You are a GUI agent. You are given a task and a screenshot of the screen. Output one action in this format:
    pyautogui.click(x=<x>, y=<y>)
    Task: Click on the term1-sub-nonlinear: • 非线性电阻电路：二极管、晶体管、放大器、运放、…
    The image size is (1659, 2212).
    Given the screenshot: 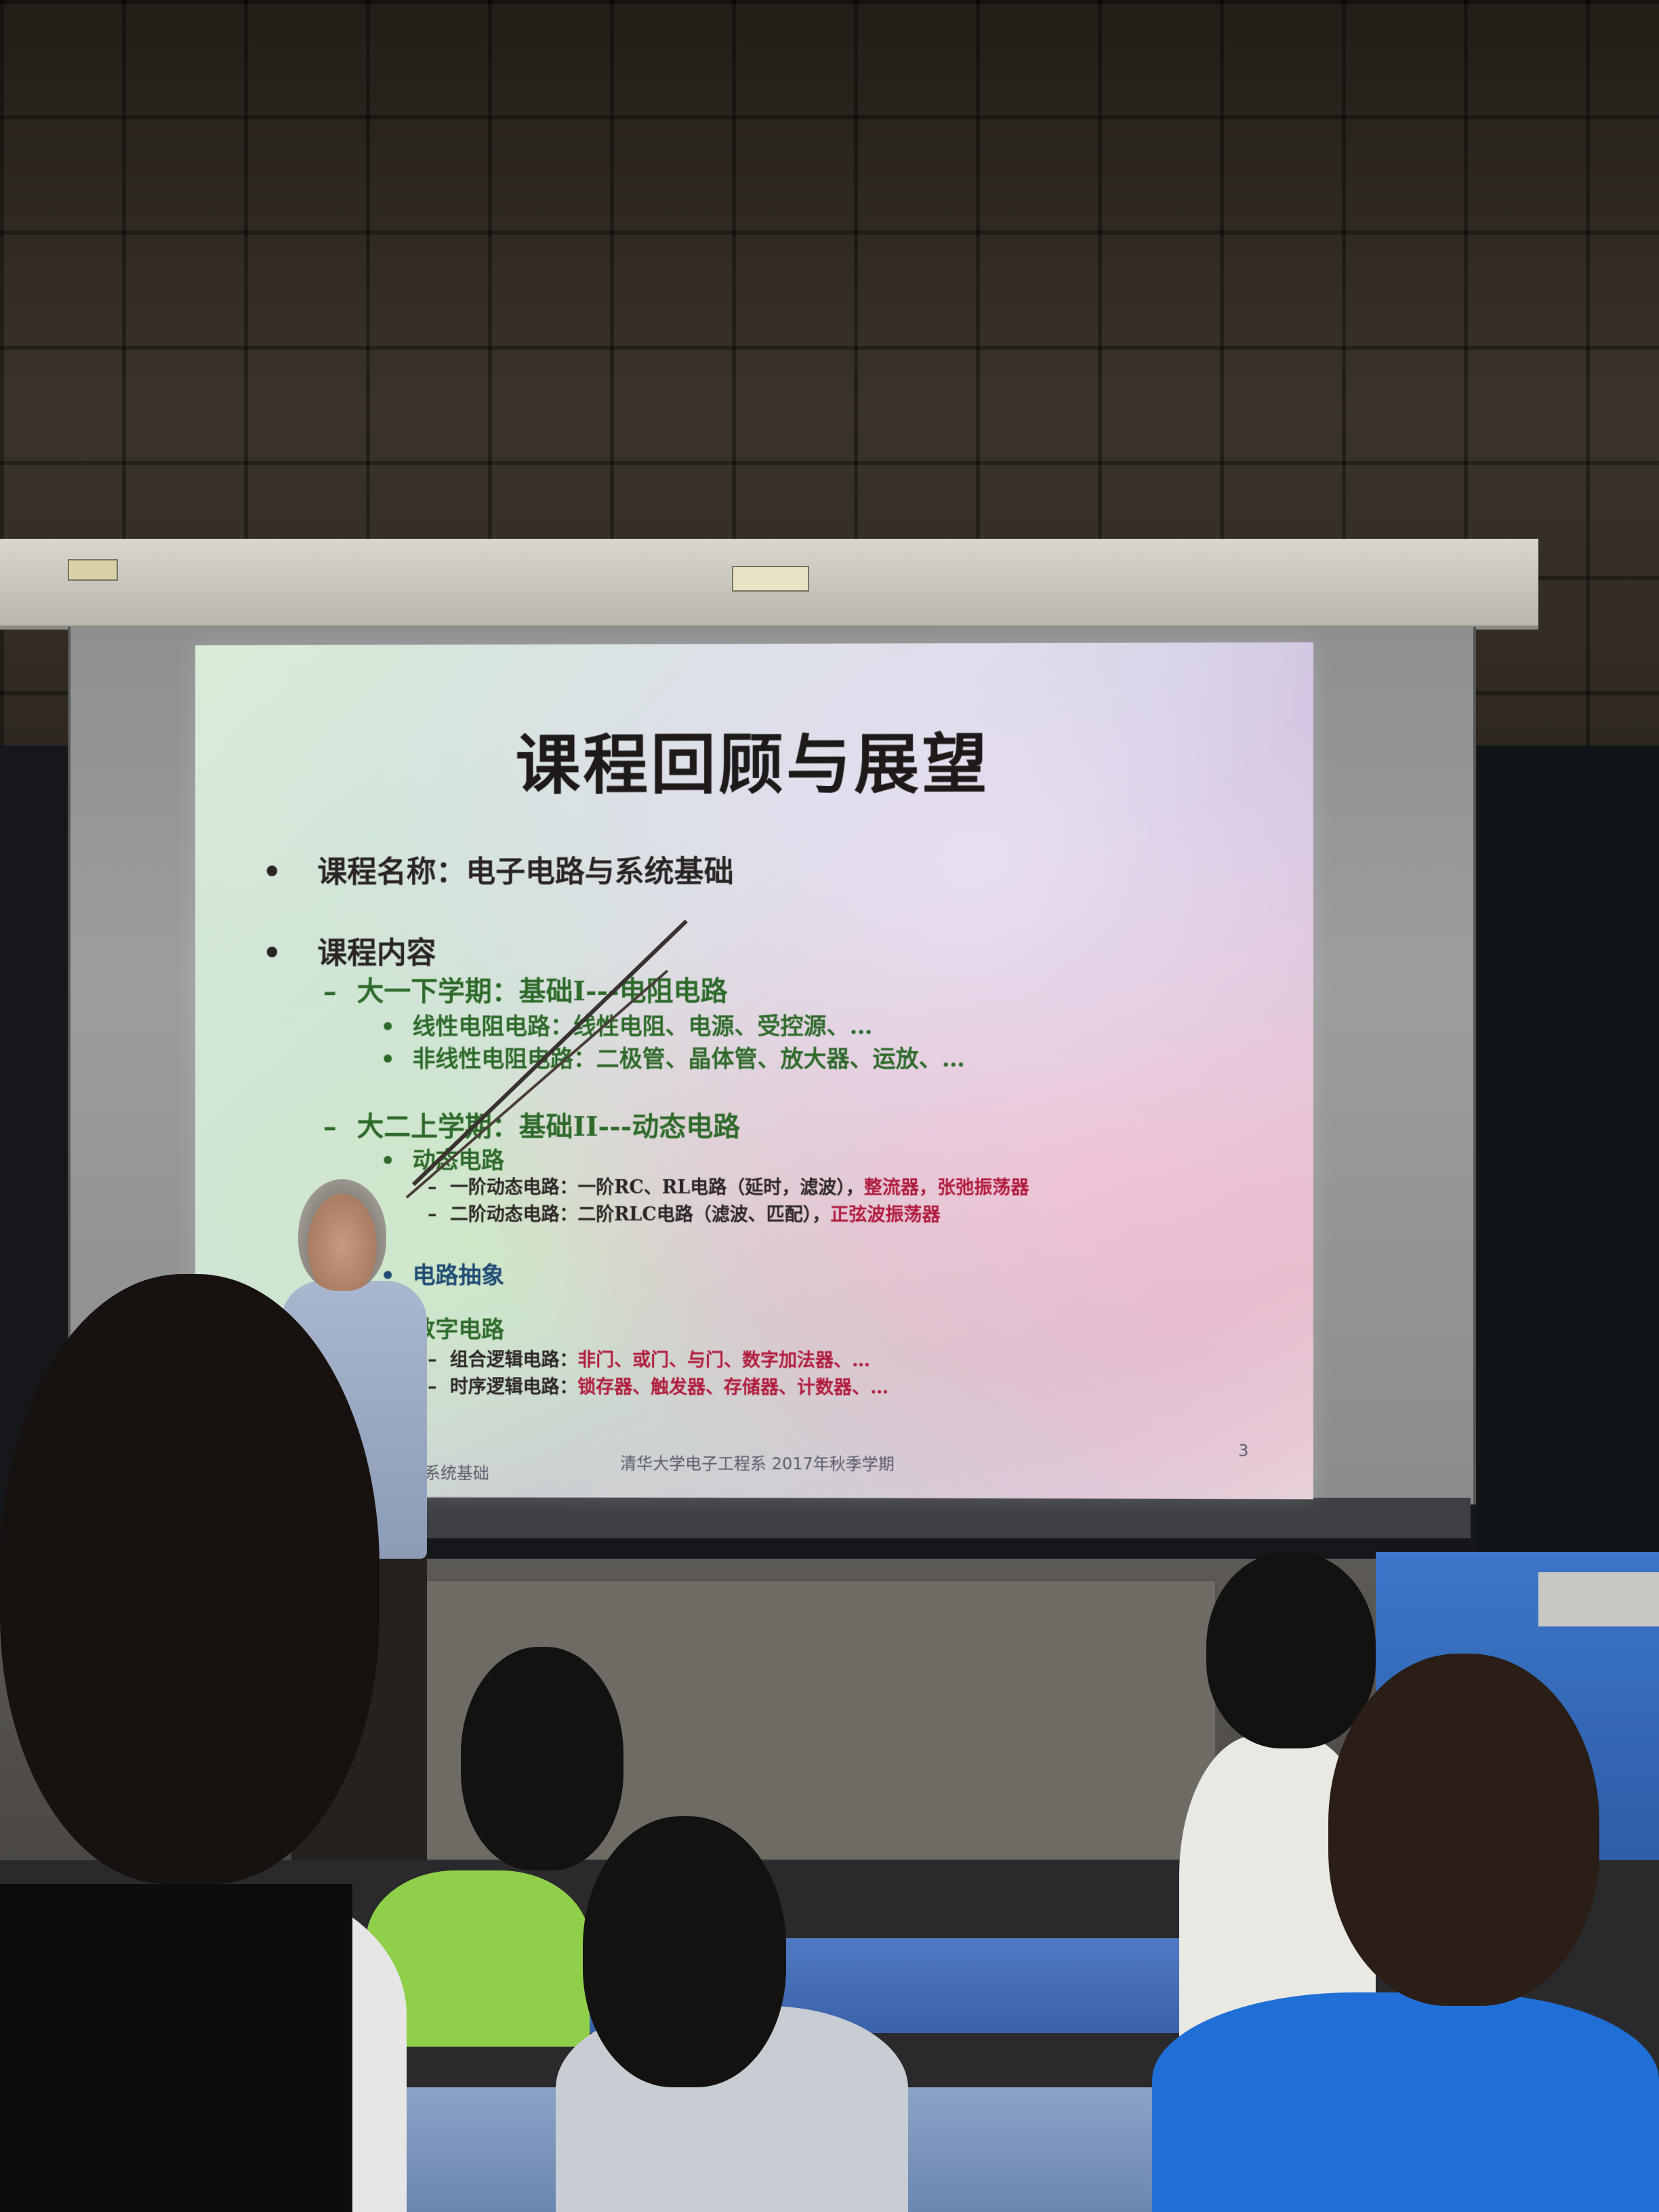 What is the action you would take?
    pyautogui.click(x=672, y=1056)
    